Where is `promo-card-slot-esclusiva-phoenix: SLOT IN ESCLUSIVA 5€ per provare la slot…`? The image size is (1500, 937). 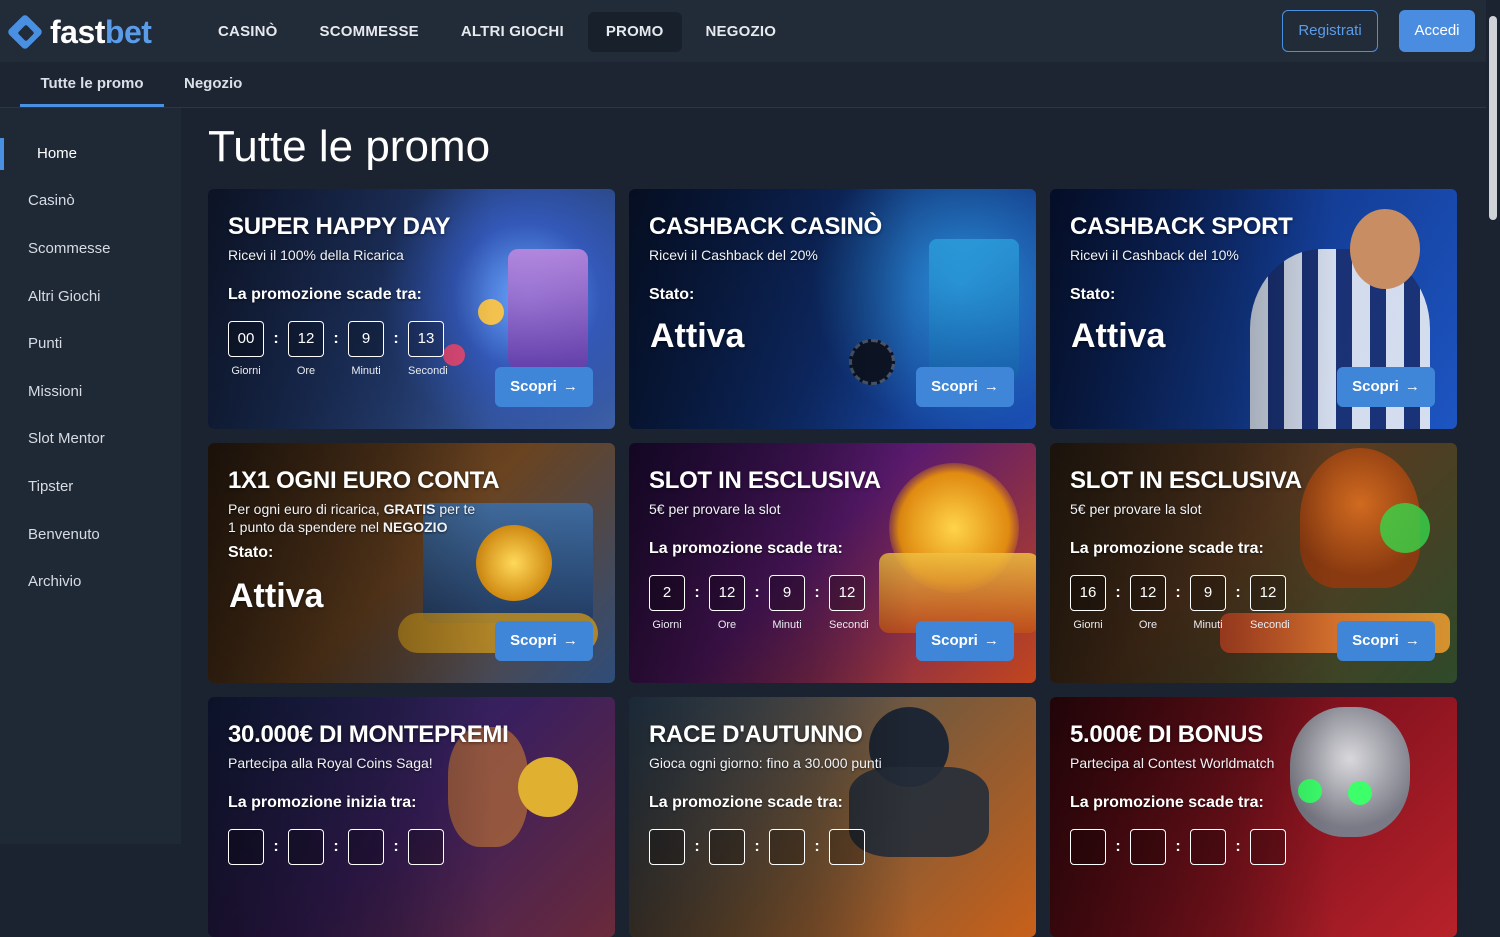
promo-card-slot-esclusiva-phoenix: SLOT IN ESCLUSIVA 5€ per provare la slot… is located at coordinates (832, 563).